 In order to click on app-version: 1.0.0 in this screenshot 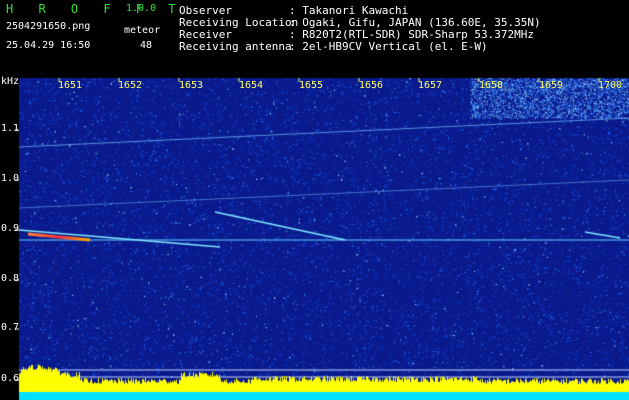, I will do `click(141, 8)`.